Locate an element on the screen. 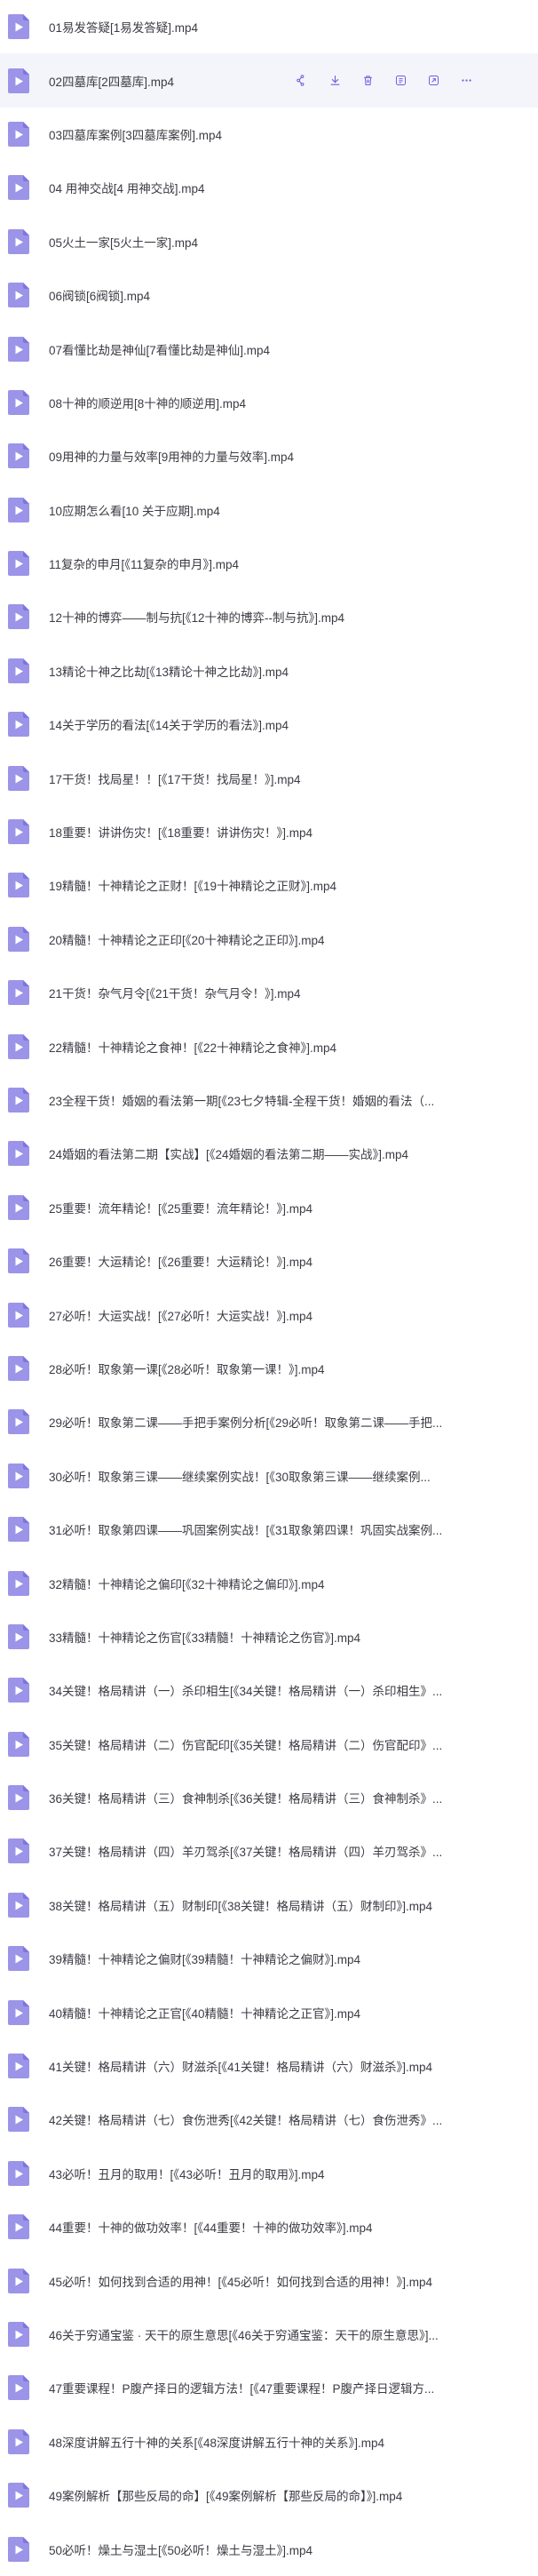 This screenshot has width=538, height=2576. file-row: 13精论十神之比劫[《13精论十神之比劫》].mp4 is located at coordinates (269, 671).